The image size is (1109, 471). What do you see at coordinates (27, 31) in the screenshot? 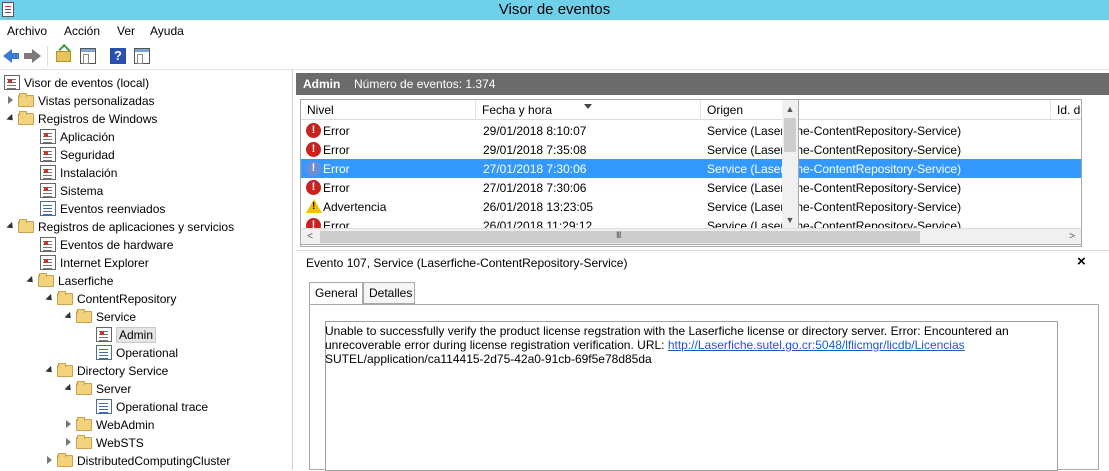
I see `menu-archivo: Archivo` at bounding box center [27, 31].